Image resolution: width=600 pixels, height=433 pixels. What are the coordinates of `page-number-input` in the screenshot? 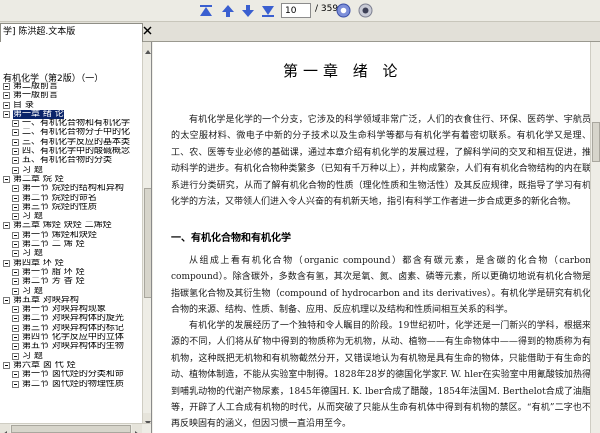 It's located at (296, 10).